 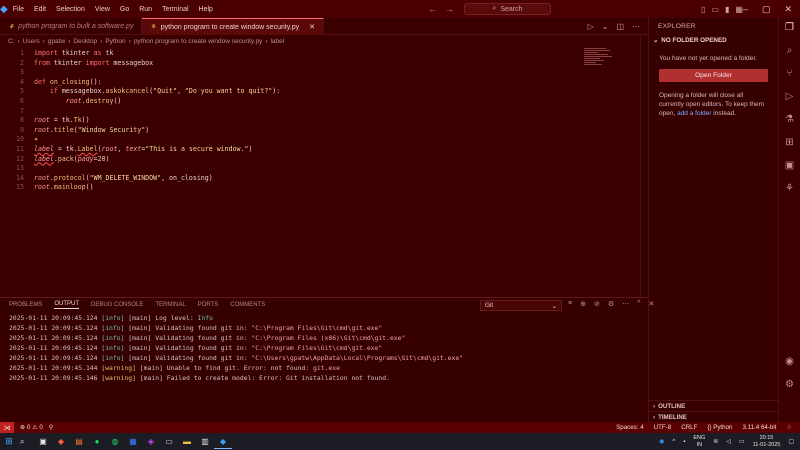 What do you see at coordinates (9, 441) in the screenshot?
I see `windows-start-icon: ⊞` at bounding box center [9, 441].